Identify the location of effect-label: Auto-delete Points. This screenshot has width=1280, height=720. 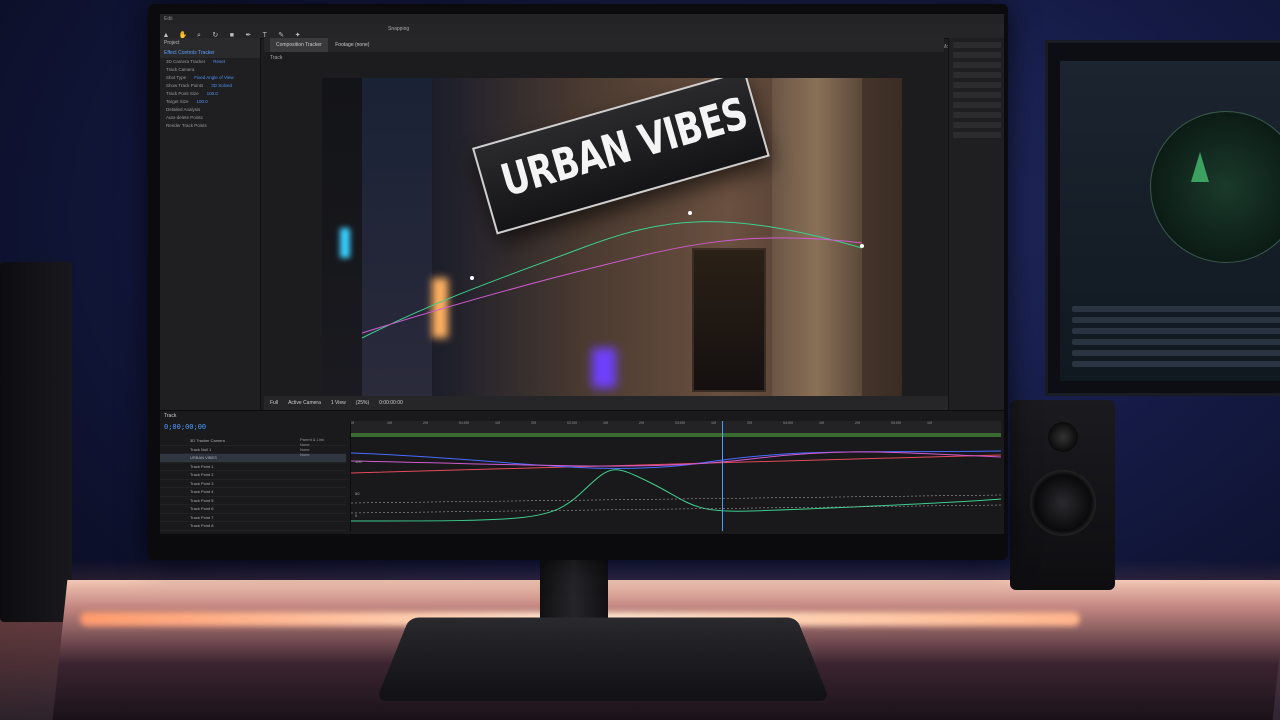
(184, 117).